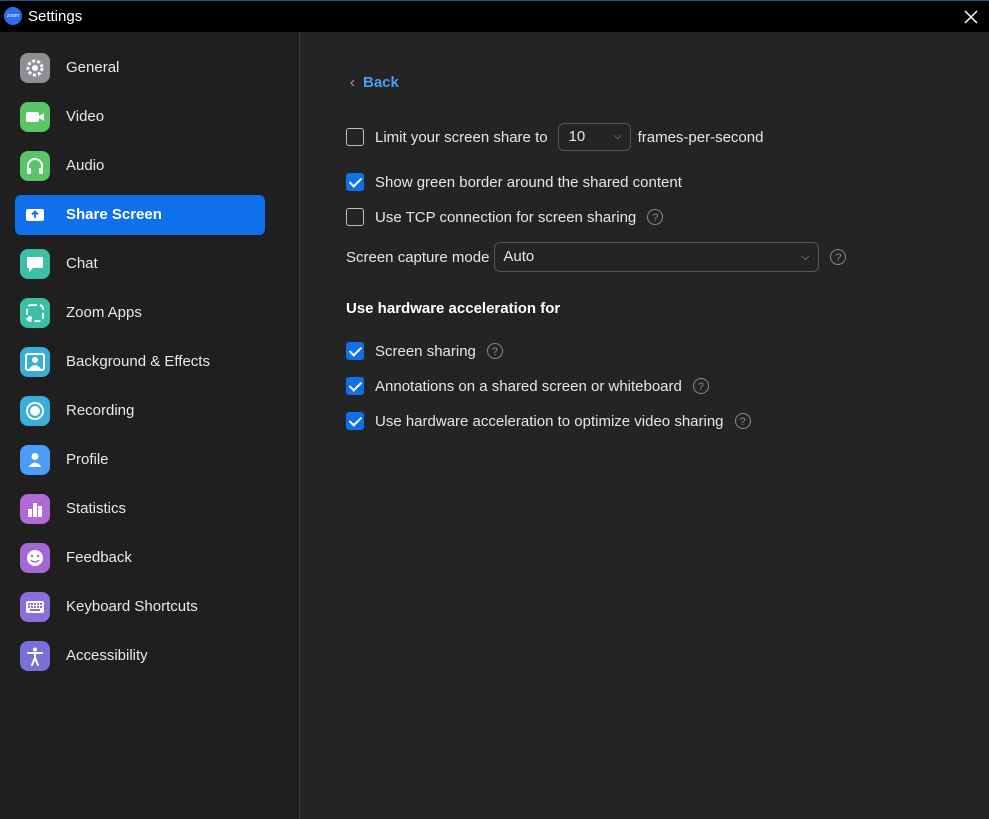  Describe the element at coordinates (140, 509) in the screenshot. I see `sidebar-item-statistics: Statistics` at that location.